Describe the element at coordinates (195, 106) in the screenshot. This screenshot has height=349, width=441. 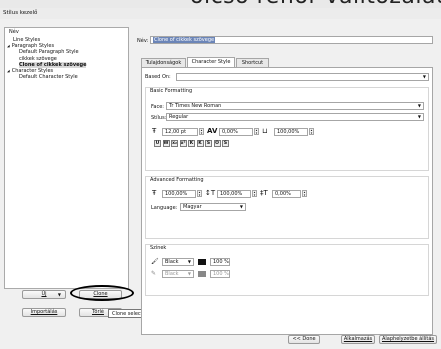
I see `font-face-value: Tr Times New Roman` at that location.